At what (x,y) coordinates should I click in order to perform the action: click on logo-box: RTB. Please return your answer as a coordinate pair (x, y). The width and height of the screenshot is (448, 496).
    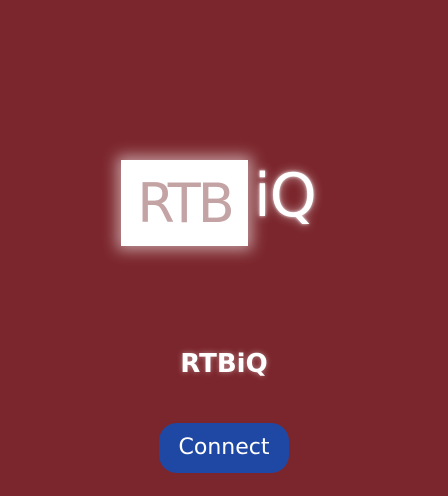
    Looking at the image, I should click on (184, 203).